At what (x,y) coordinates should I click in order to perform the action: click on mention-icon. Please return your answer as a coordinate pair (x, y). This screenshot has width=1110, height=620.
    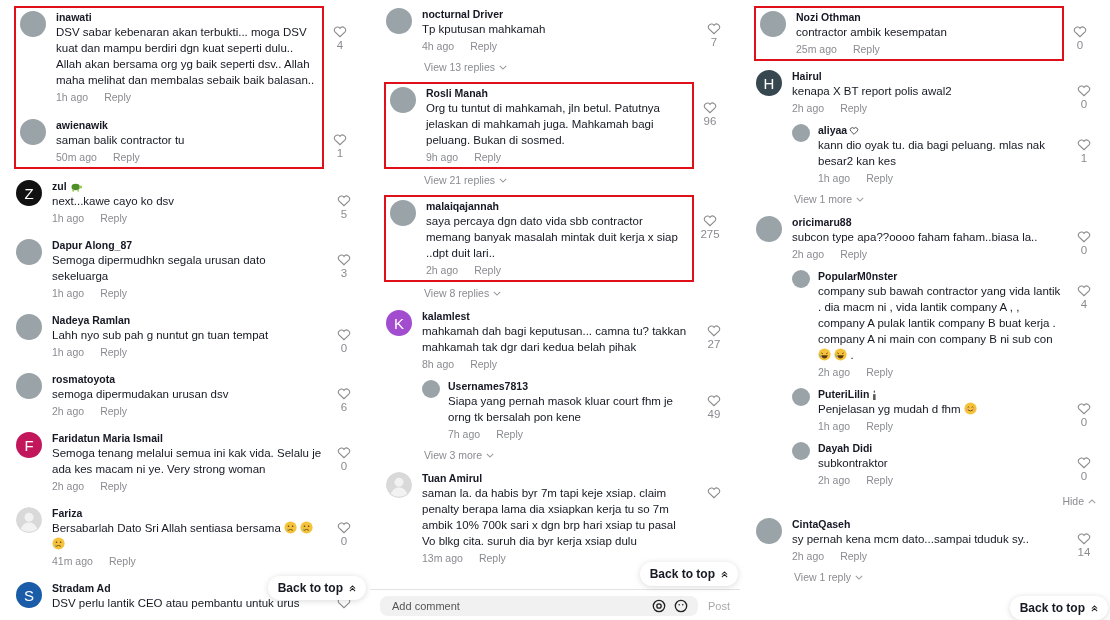
    Looking at the image, I should click on (659, 606).